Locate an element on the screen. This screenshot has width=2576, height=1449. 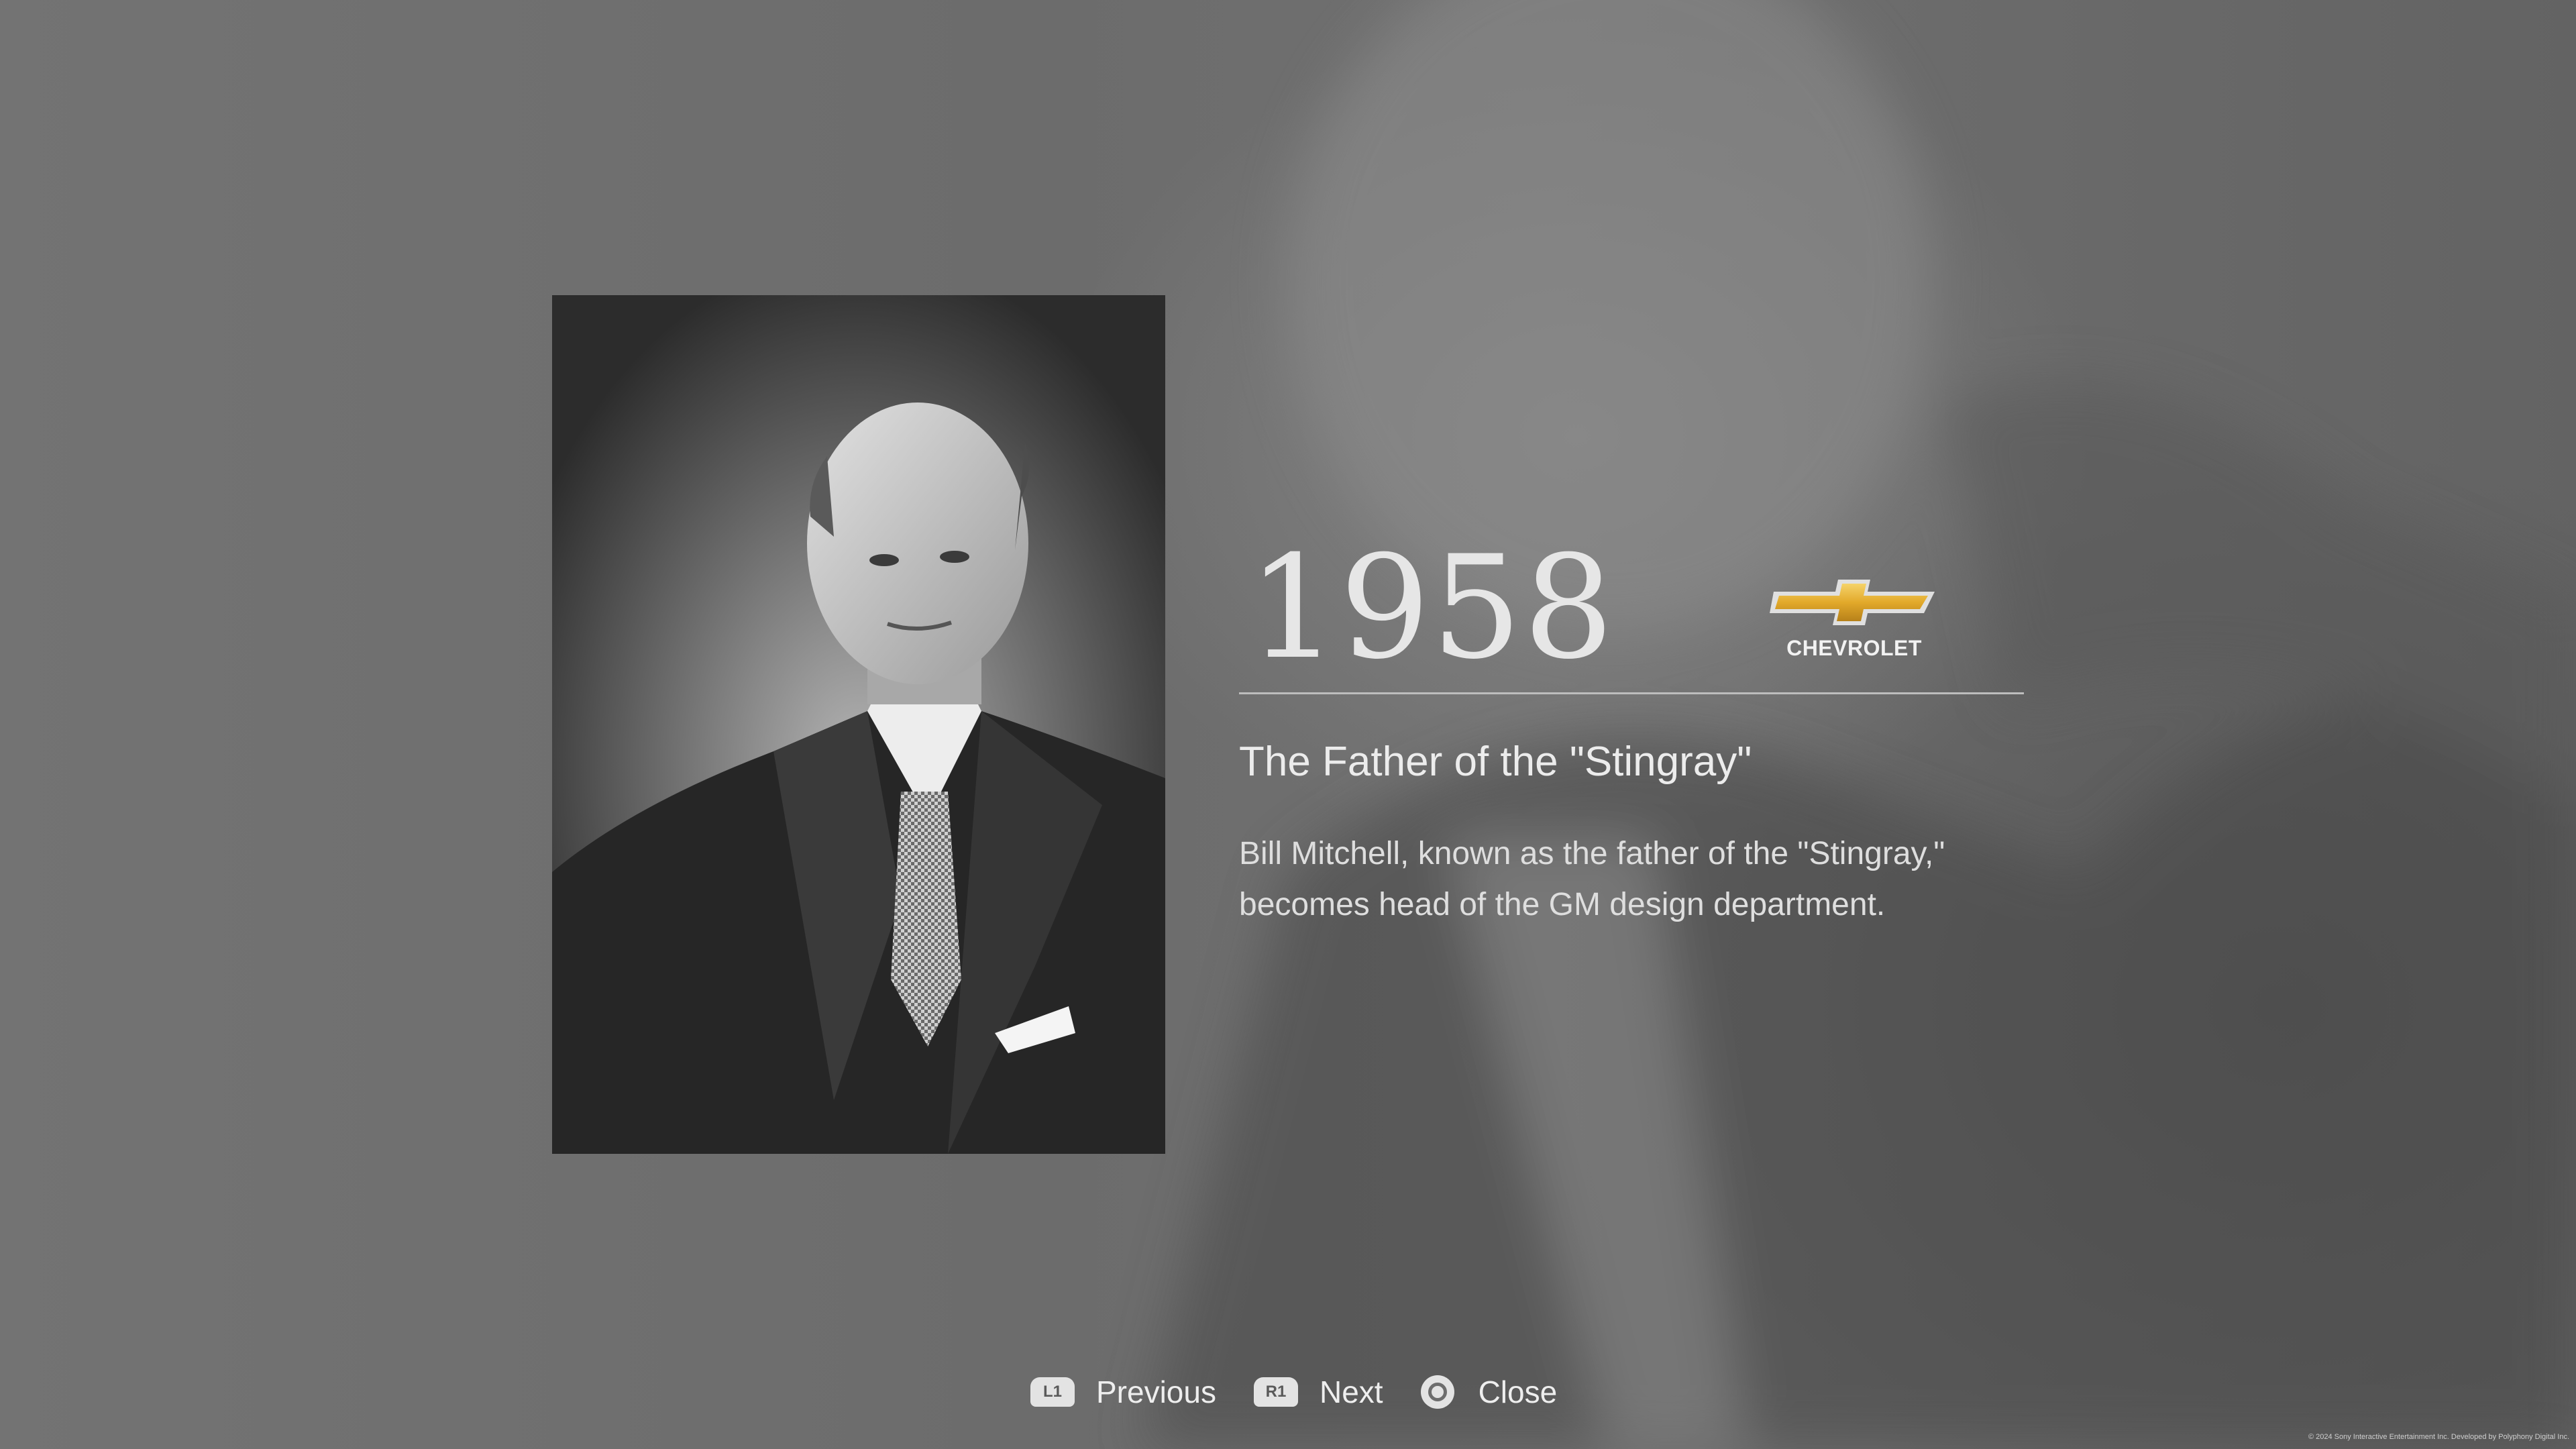
close-button: Close is located at coordinates (1489, 1392).